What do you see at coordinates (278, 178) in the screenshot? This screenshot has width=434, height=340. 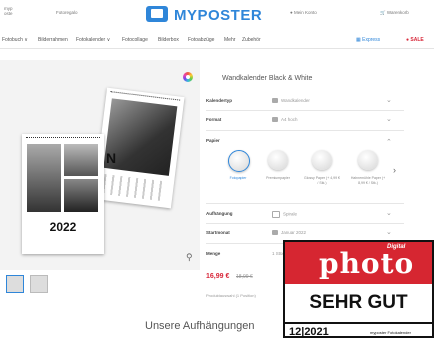 I see `paper-label: Premiumpapier` at bounding box center [278, 178].